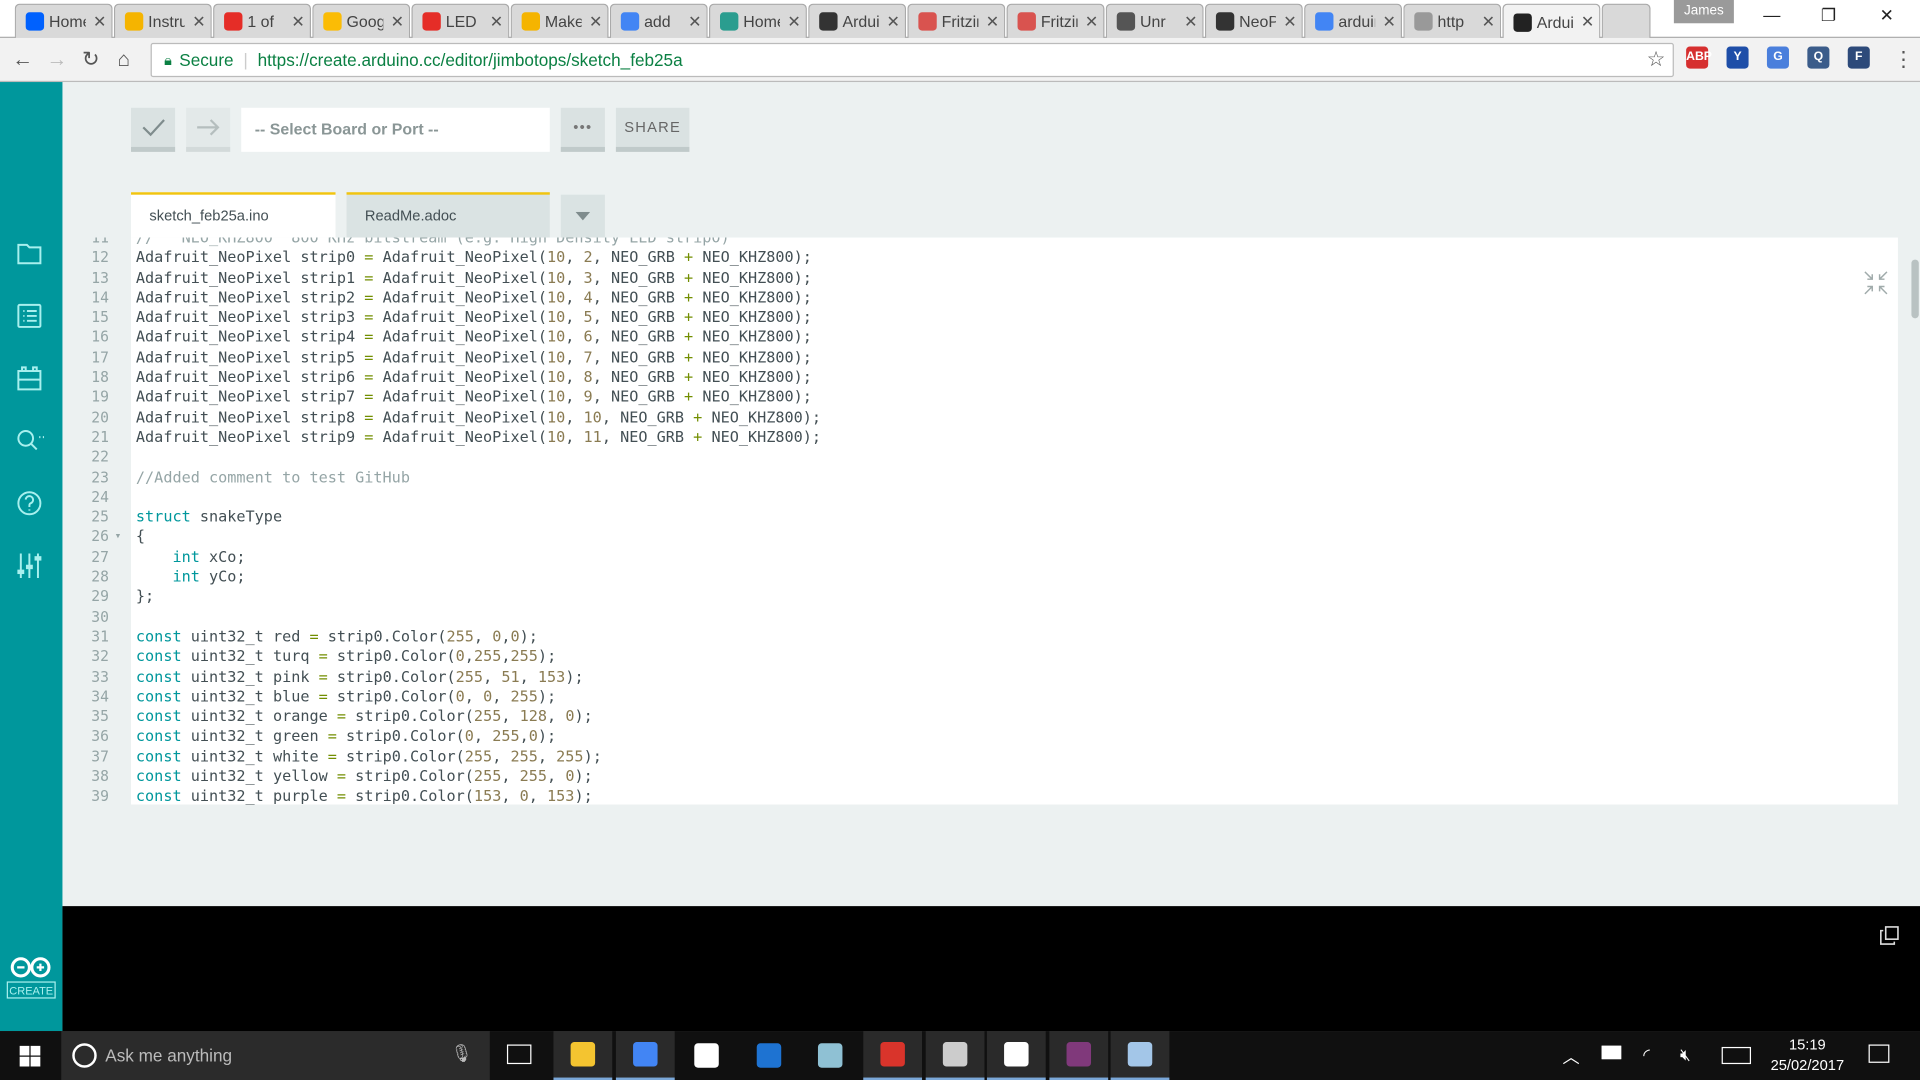 This screenshot has height=1080, width=1920. I want to click on minimize-button: —, so click(1771, 15).